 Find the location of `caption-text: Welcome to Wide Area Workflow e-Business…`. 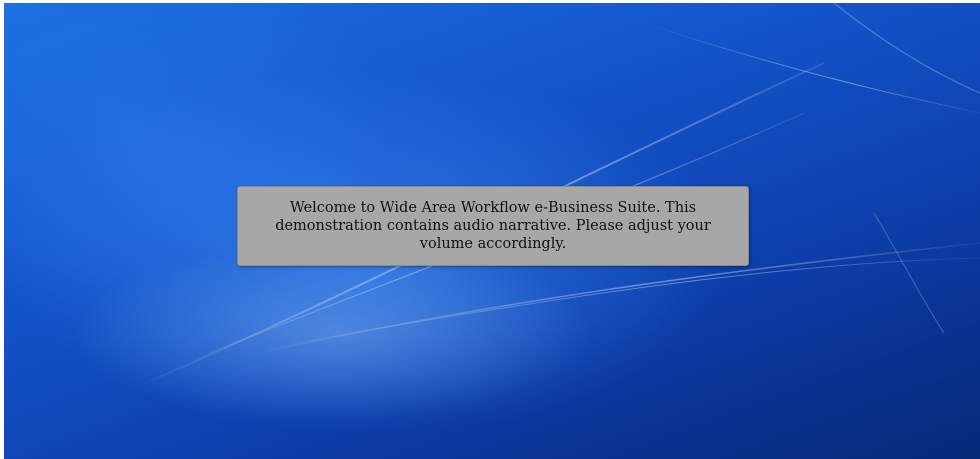

caption-text: Welcome to Wide Area Workflow e-Business… is located at coordinates (493, 226).